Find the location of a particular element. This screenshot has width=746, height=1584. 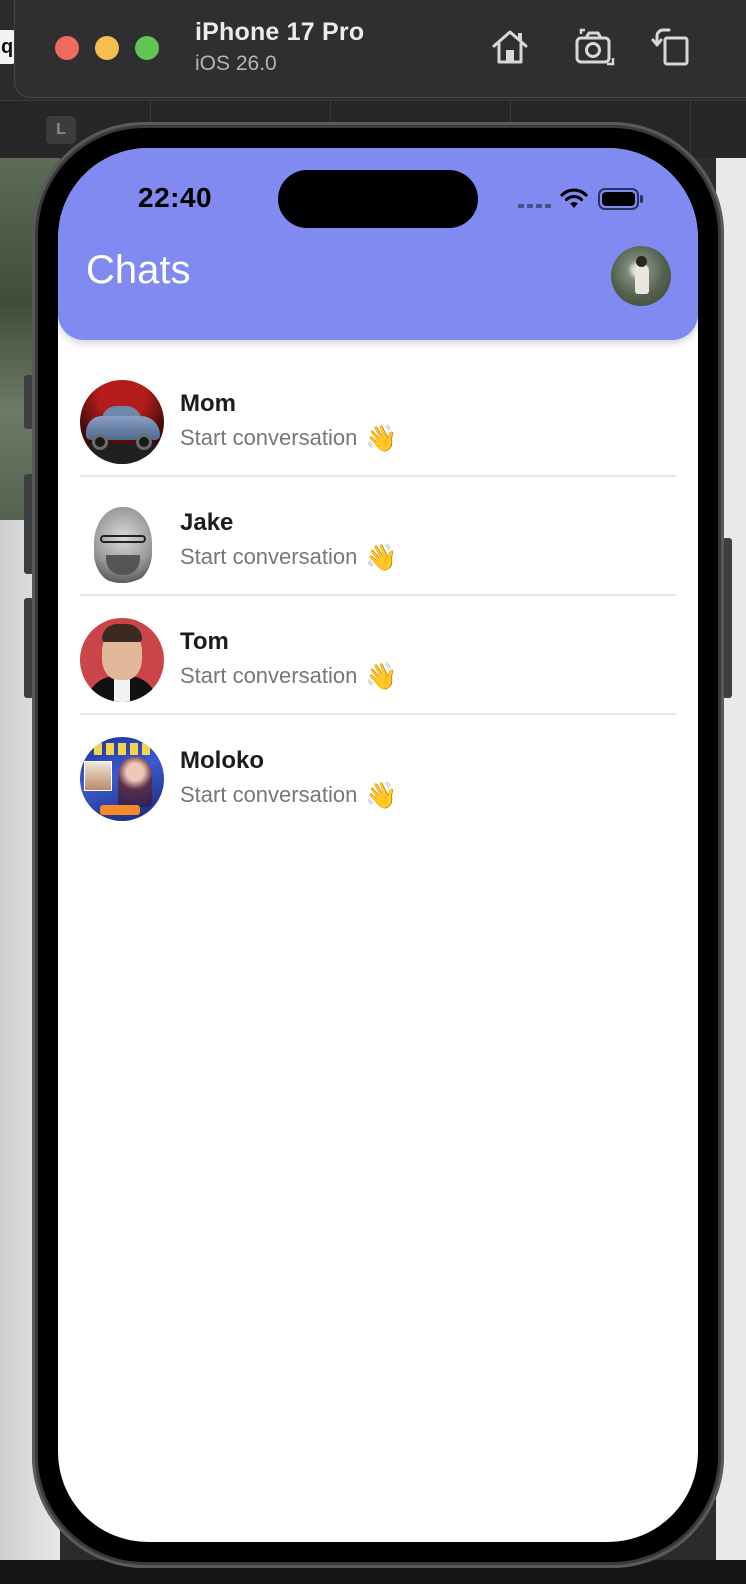

minimize-window-button is located at coordinates (107, 48).